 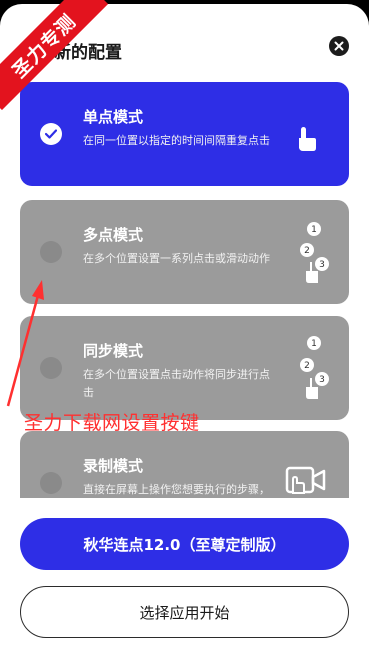 I want to click on mode-title: 多点模式, so click(x=113, y=235).